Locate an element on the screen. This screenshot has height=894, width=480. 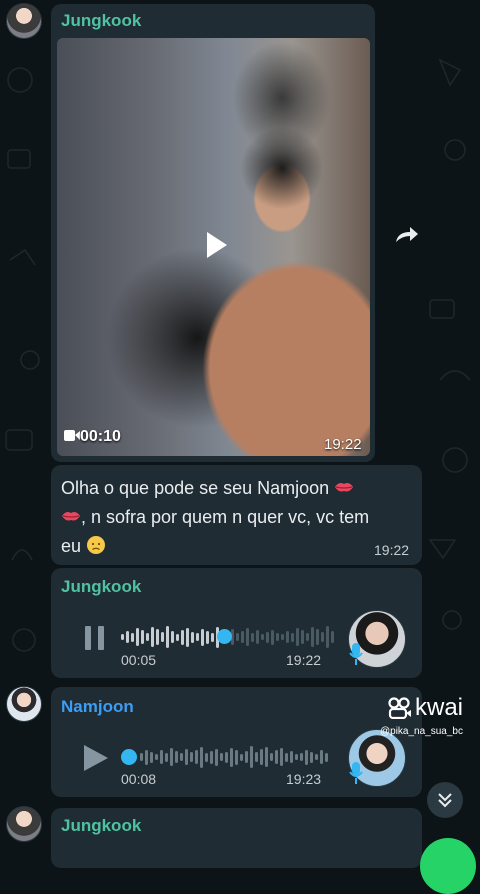
sender-avatar-namjoon is located at coordinates (24, 704).